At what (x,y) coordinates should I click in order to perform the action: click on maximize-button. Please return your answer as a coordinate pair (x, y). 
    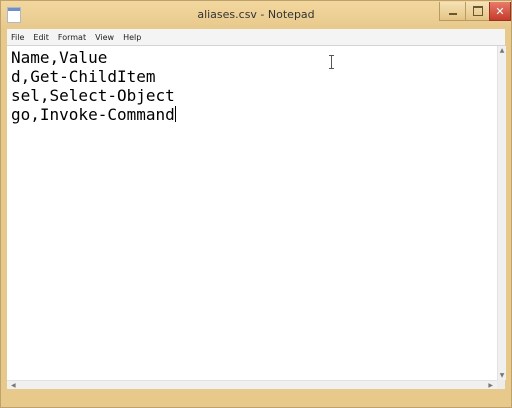
    Looking at the image, I should click on (478, 11).